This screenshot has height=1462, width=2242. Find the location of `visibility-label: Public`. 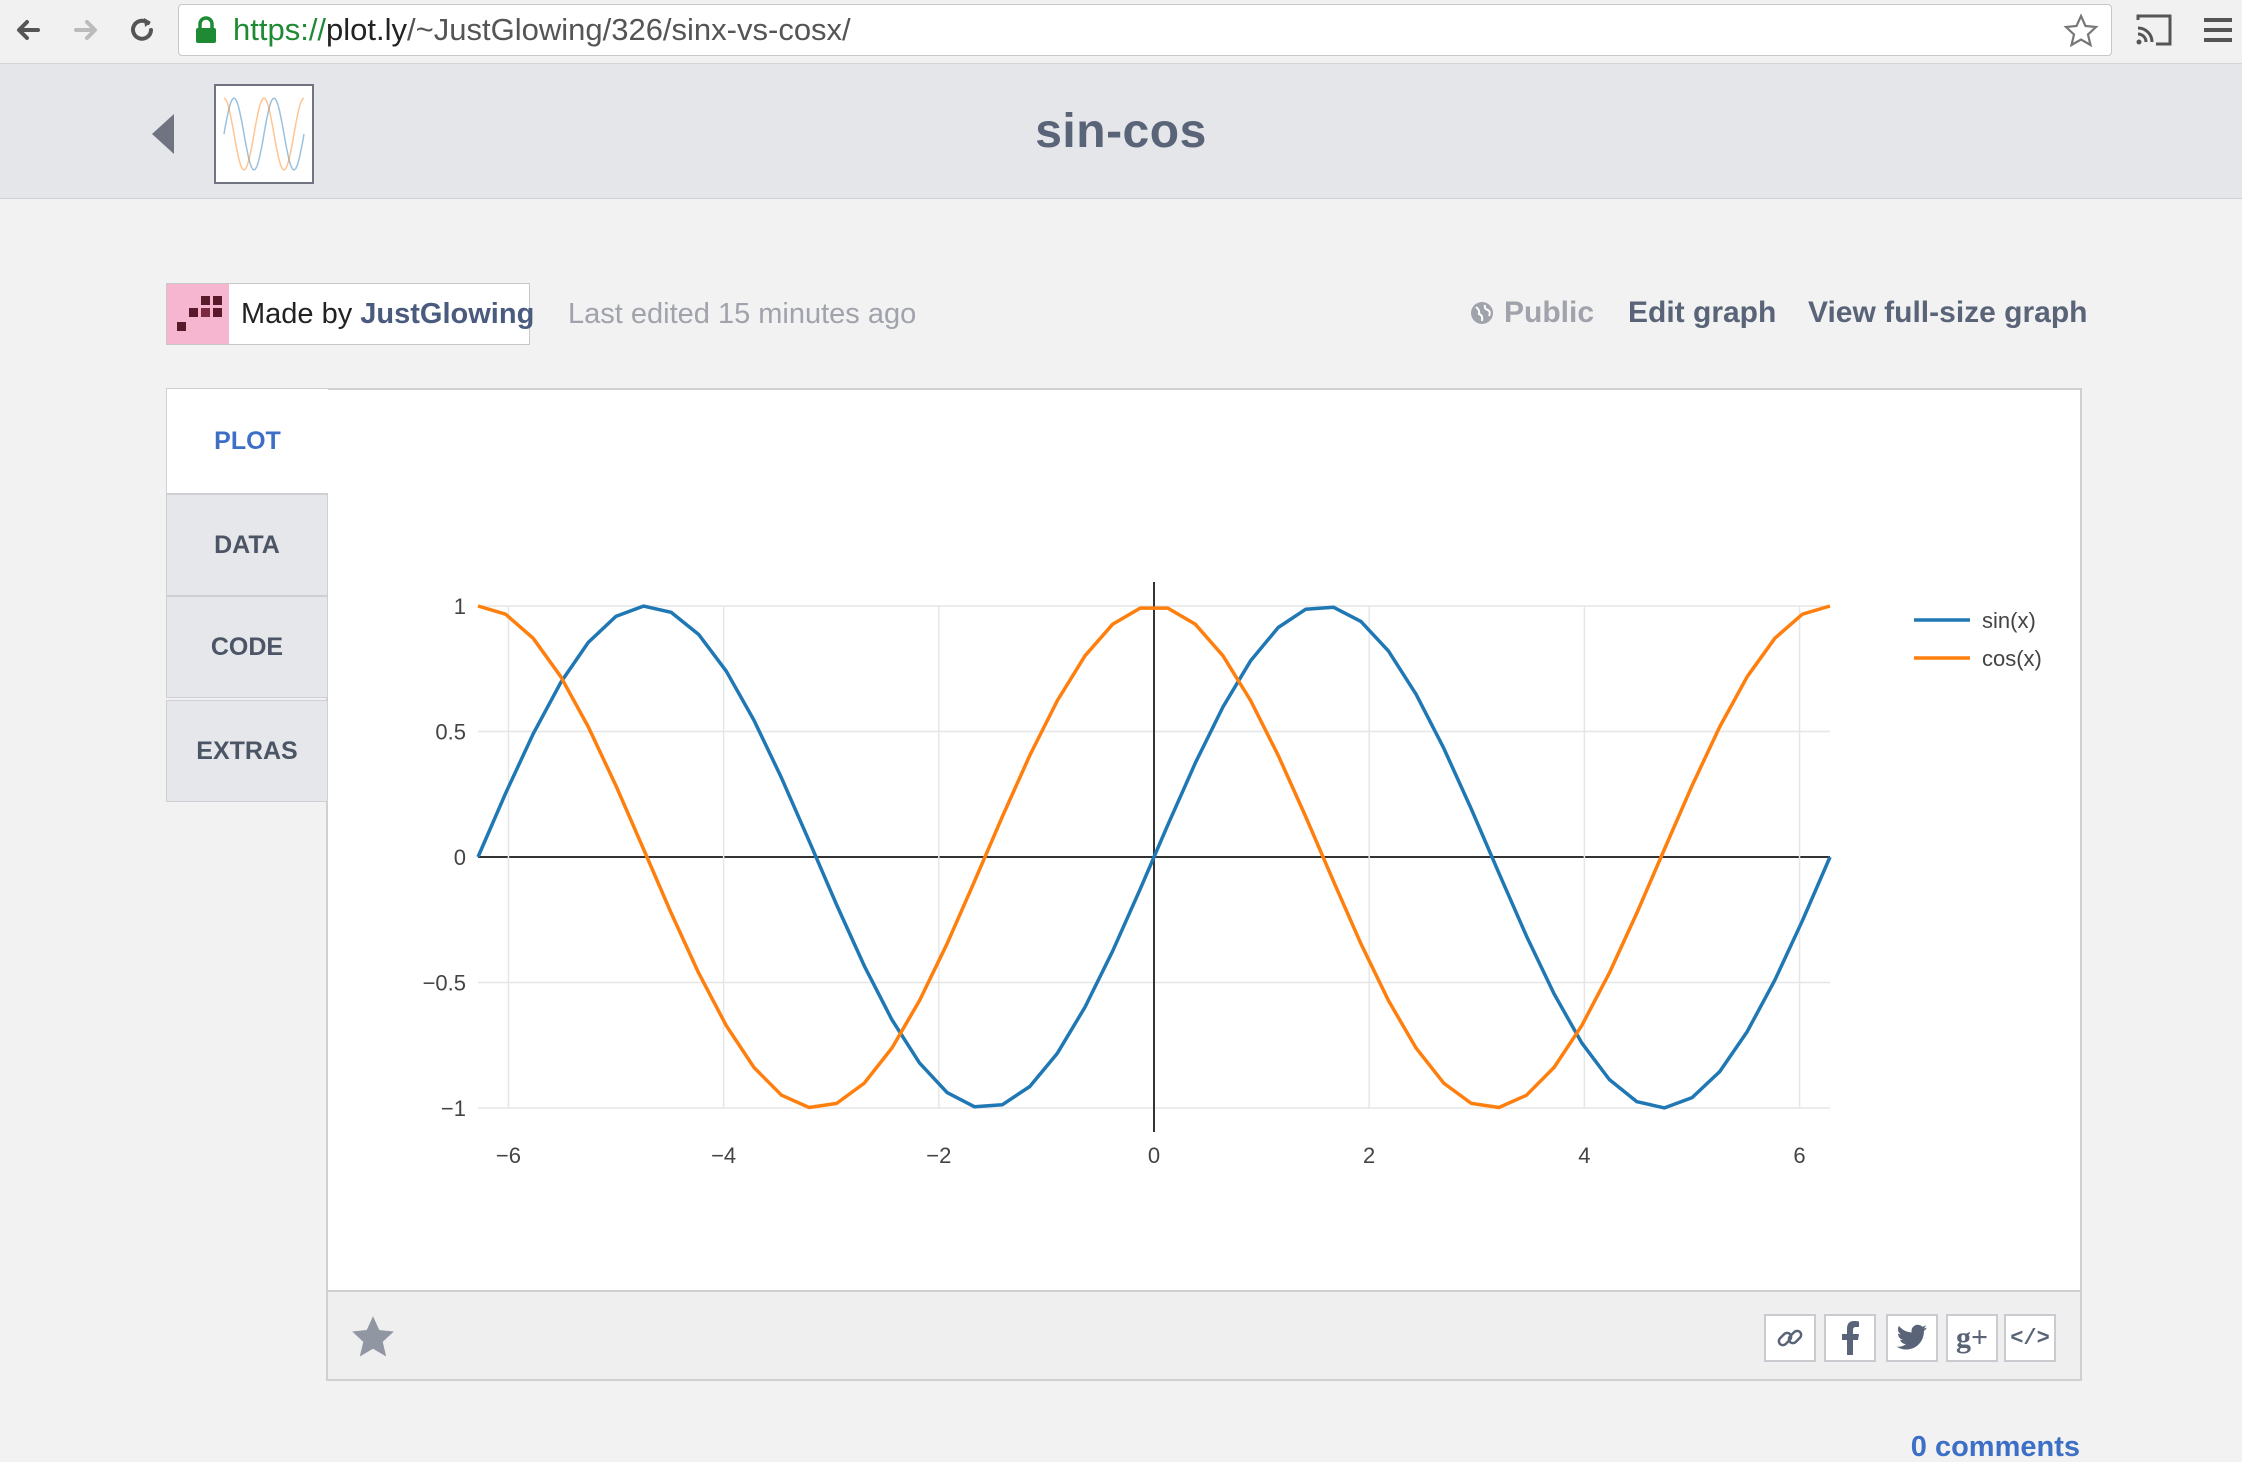

visibility-label: Public is located at coordinates (1549, 312).